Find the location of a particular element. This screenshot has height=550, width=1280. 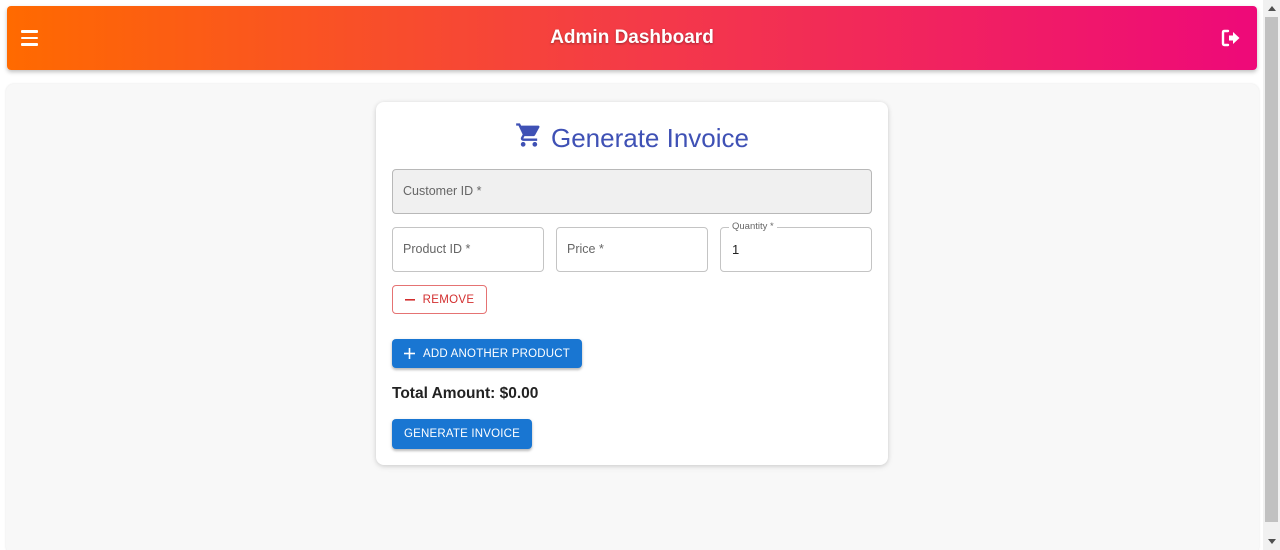

app-bar: Admin Dashboard is located at coordinates (632, 38).